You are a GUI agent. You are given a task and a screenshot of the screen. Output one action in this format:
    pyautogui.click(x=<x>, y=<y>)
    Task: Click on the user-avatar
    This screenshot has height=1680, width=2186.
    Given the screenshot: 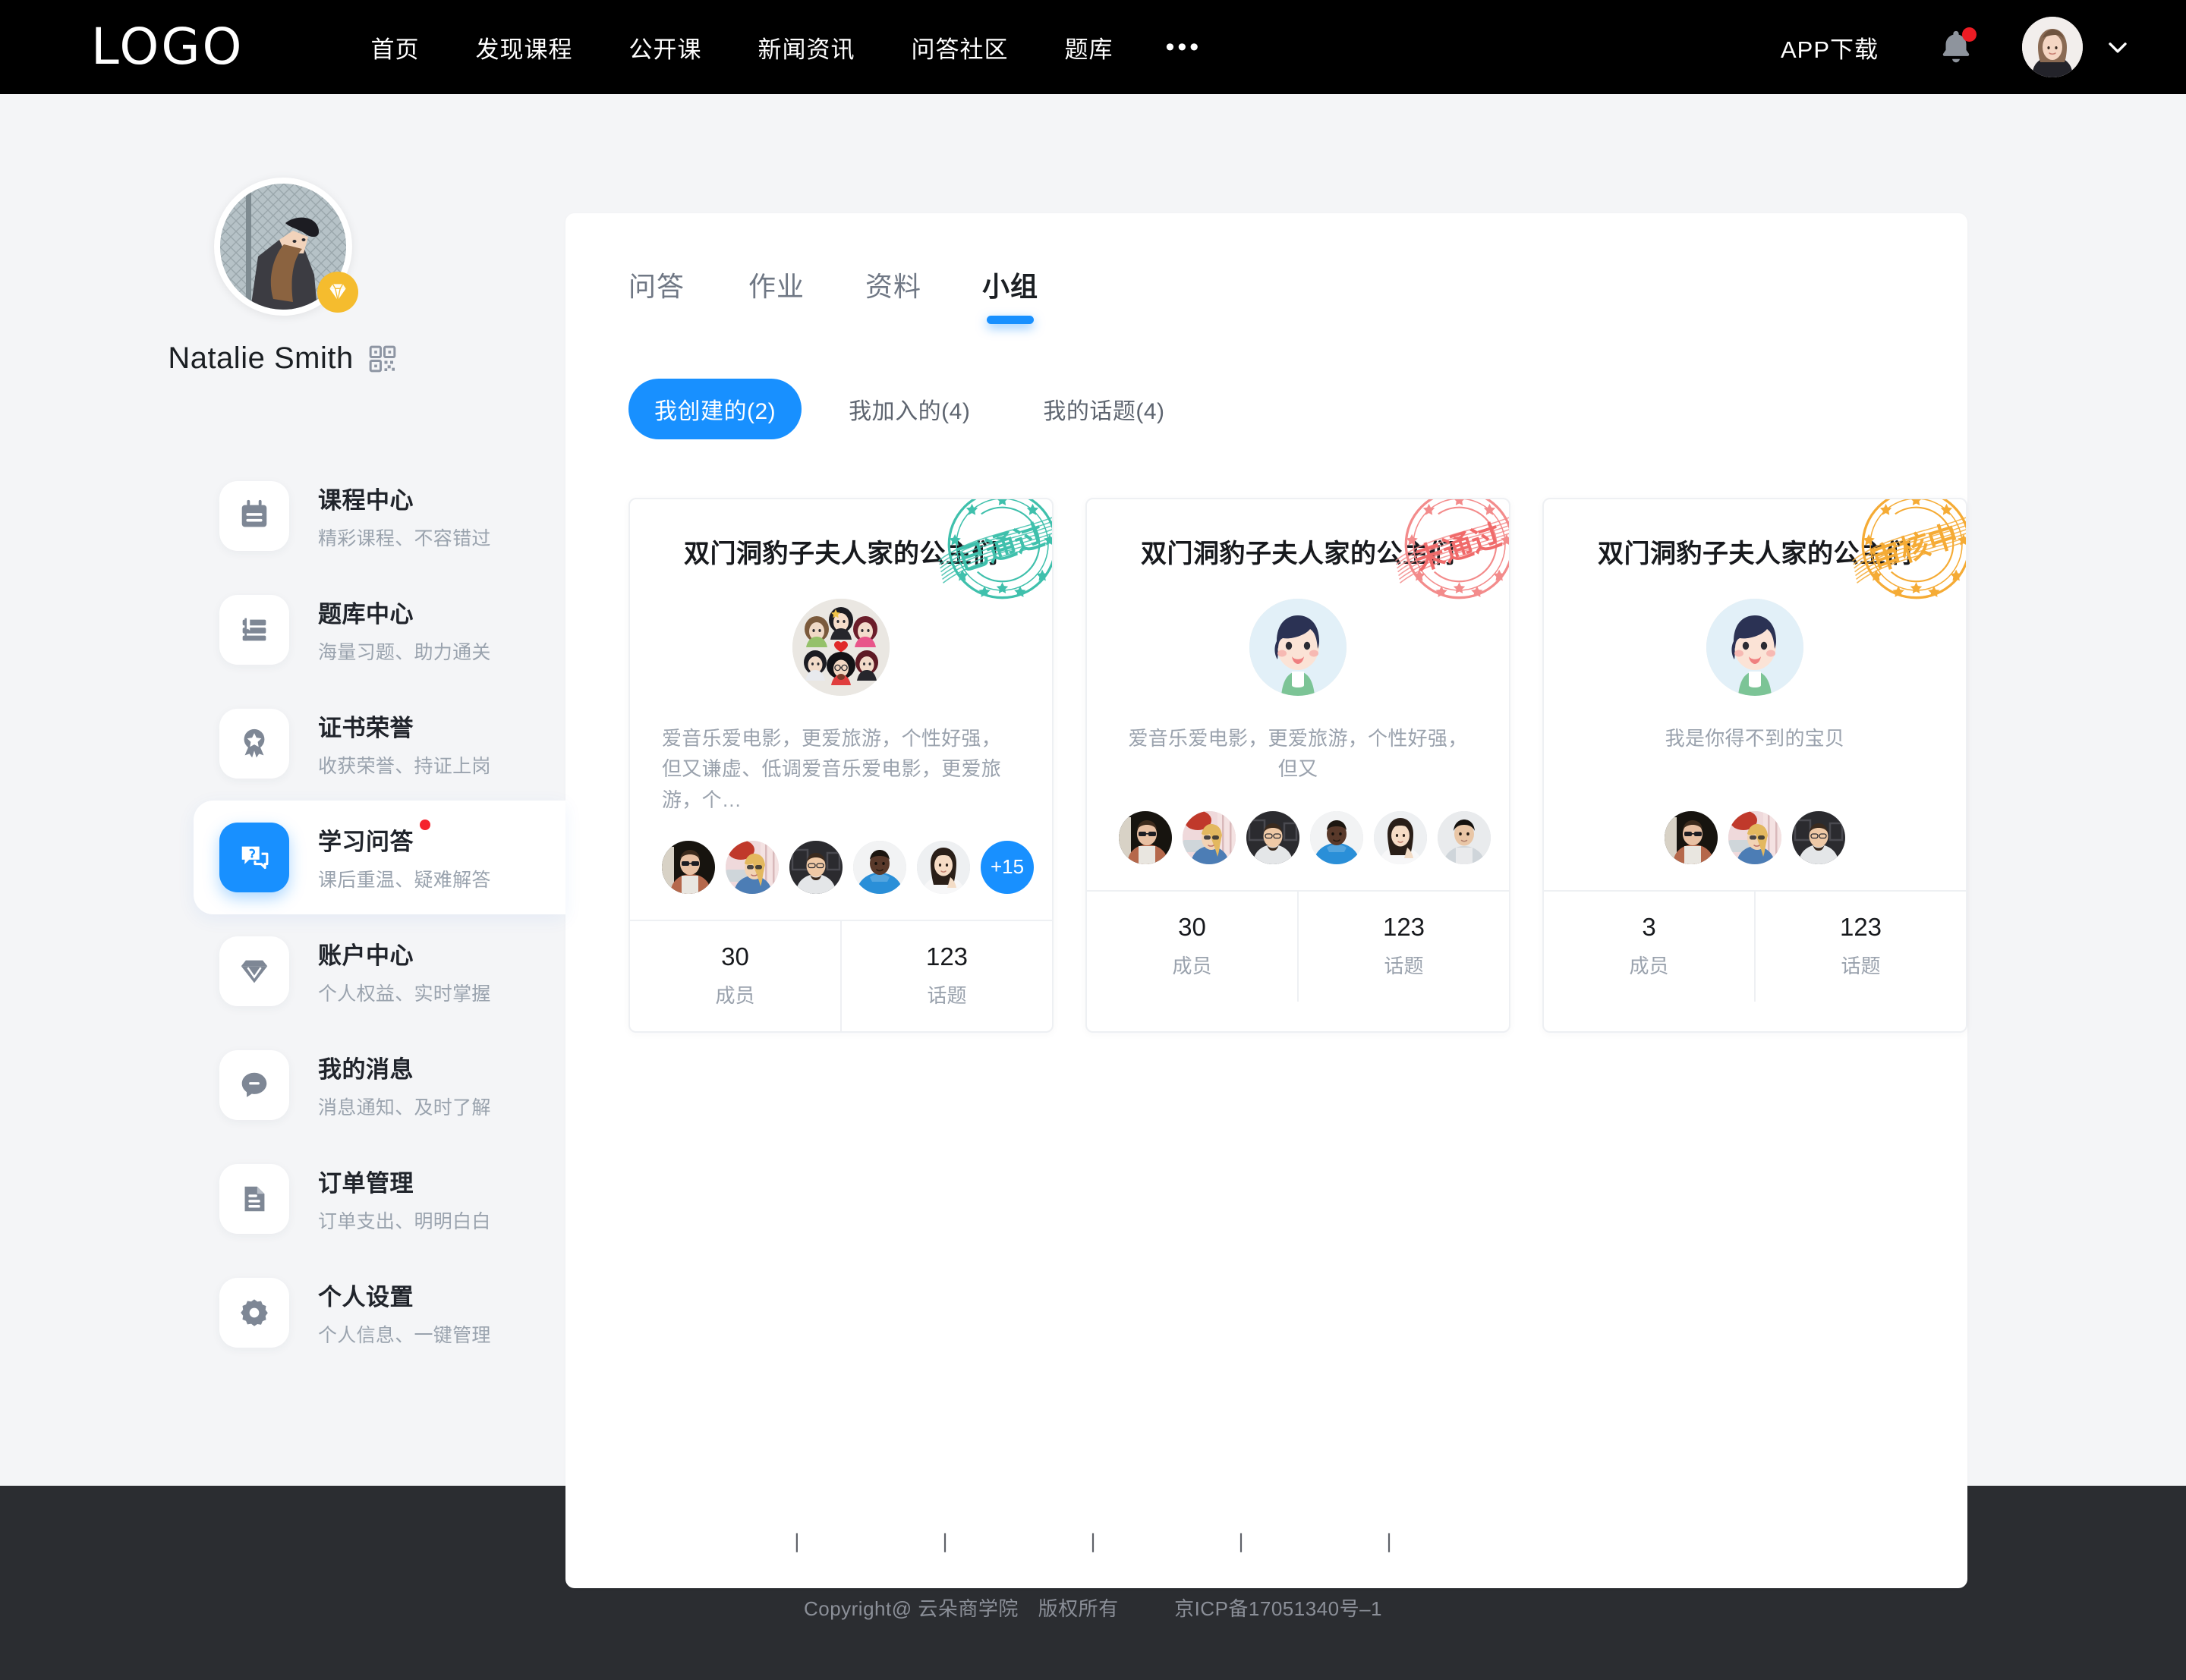 What is the action you would take?
    pyautogui.click(x=2052, y=47)
    